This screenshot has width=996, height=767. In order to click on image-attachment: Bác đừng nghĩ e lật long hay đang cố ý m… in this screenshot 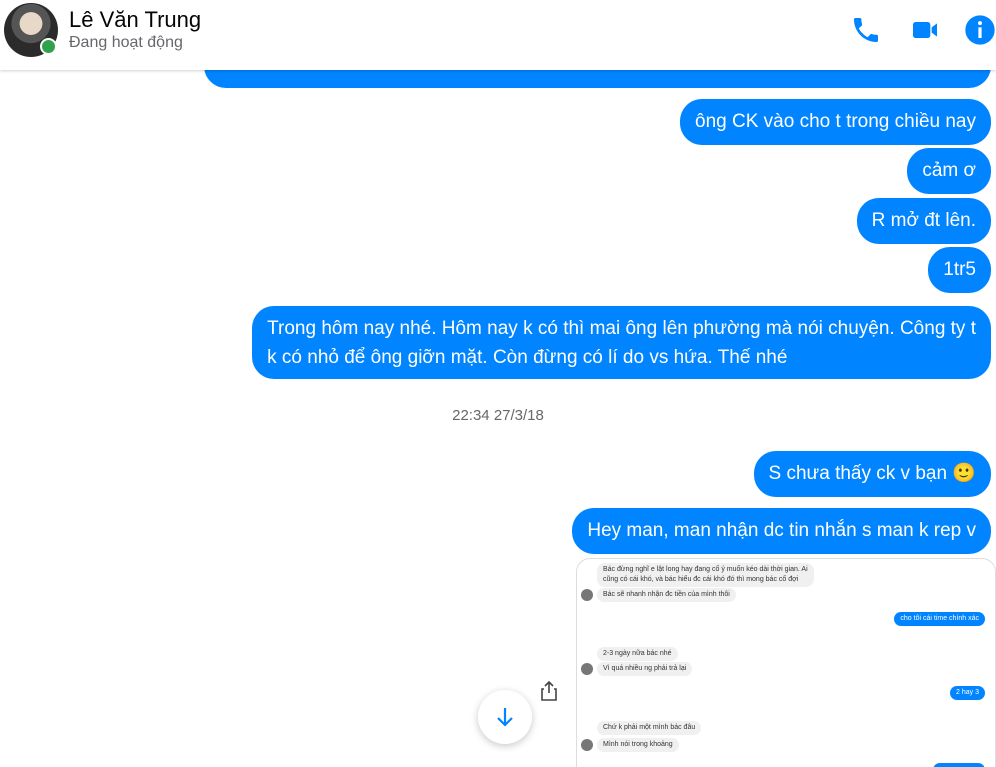, I will do `click(786, 662)`.